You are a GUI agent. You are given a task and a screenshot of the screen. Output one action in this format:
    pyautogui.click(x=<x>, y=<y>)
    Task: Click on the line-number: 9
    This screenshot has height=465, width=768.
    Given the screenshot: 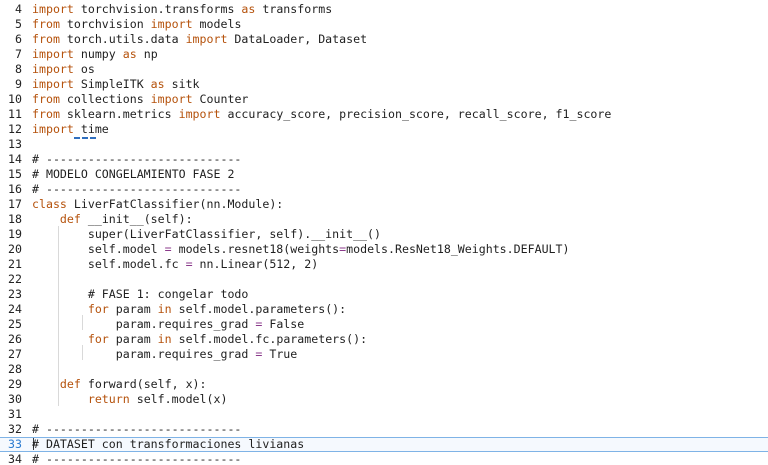 What is the action you would take?
    pyautogui.click(x=18, y=84)
    